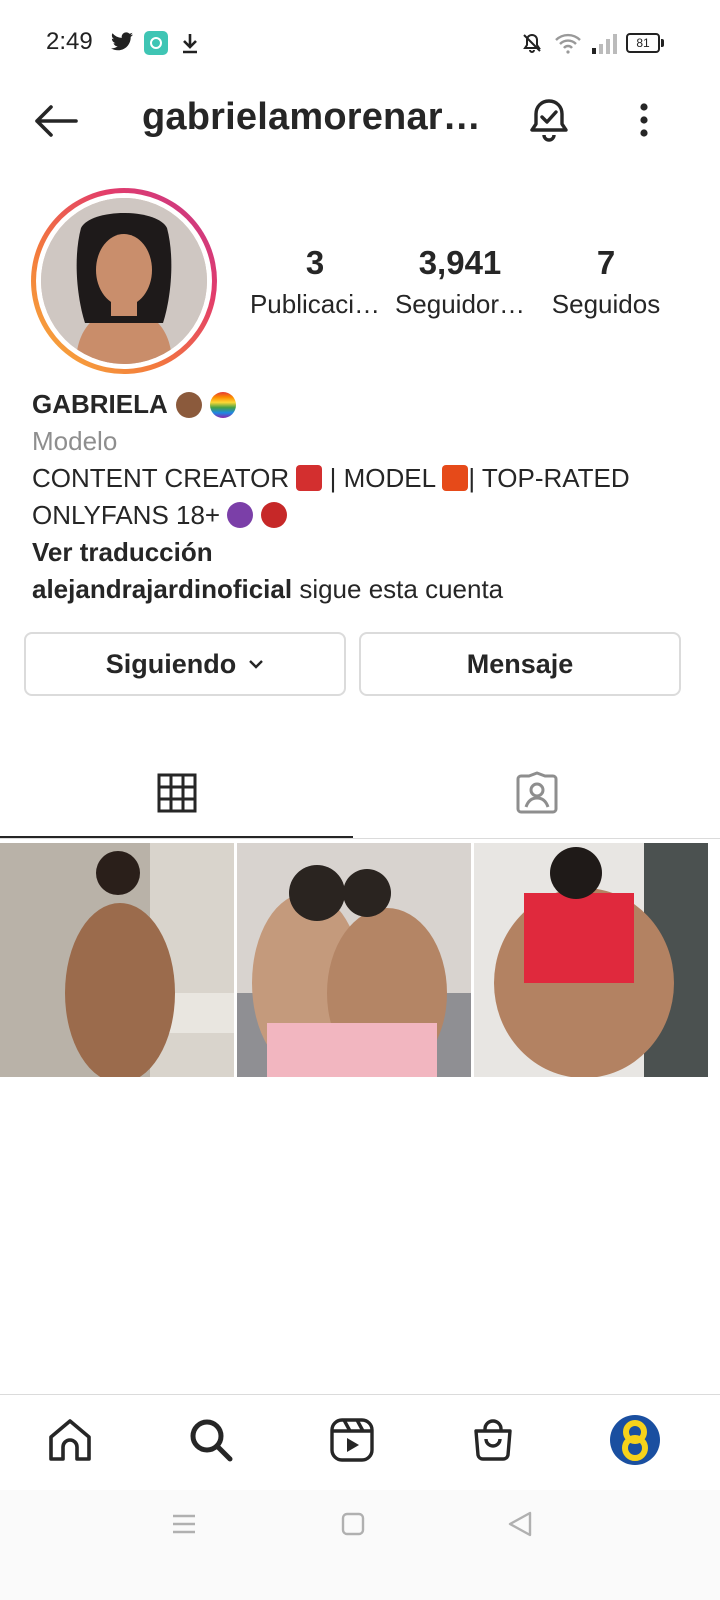  I want to click on nav-search, so click(211, 1440).